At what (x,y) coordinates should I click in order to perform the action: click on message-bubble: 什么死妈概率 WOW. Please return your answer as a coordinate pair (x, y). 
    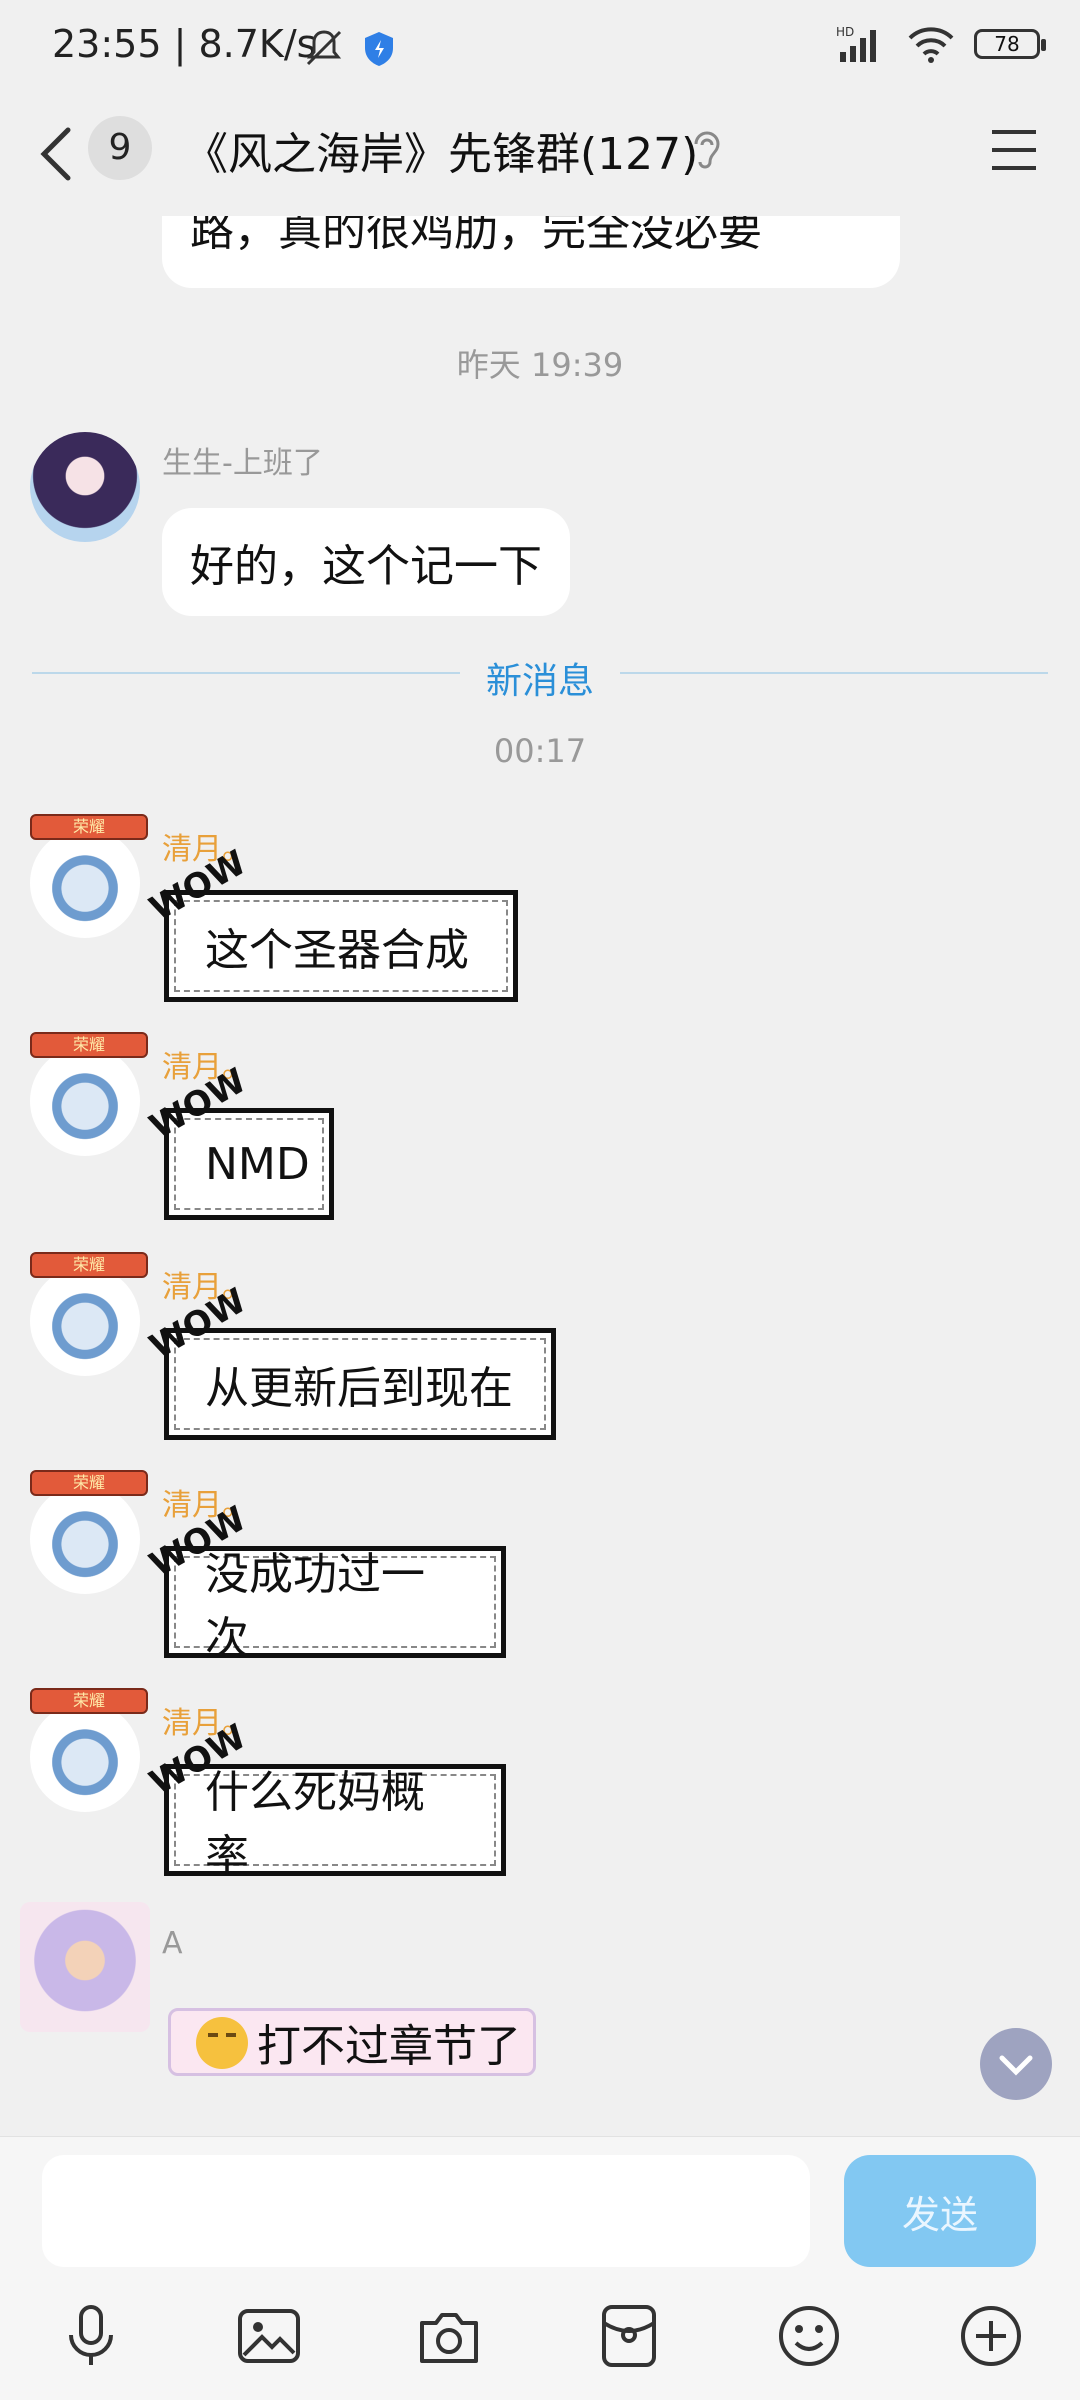
    Looking at the image, I should click on (324, 1799).